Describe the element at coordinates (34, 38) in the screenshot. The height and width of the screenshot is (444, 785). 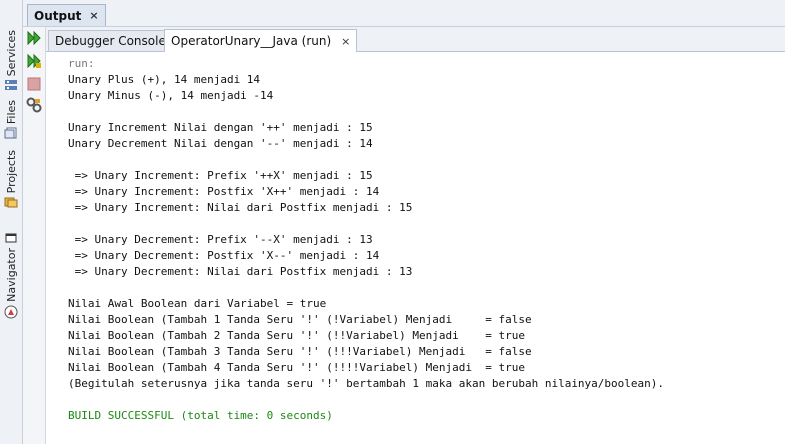
I see `rerun-icon` at that location.